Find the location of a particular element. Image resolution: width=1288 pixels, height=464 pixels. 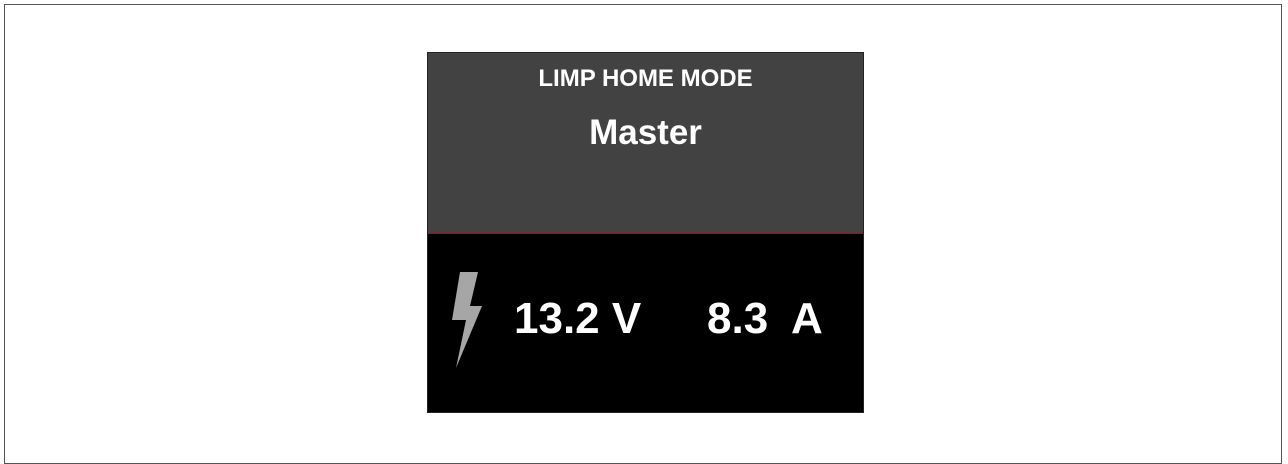

voltage-readout: 13.2 V is located at coordinates (578, 318).